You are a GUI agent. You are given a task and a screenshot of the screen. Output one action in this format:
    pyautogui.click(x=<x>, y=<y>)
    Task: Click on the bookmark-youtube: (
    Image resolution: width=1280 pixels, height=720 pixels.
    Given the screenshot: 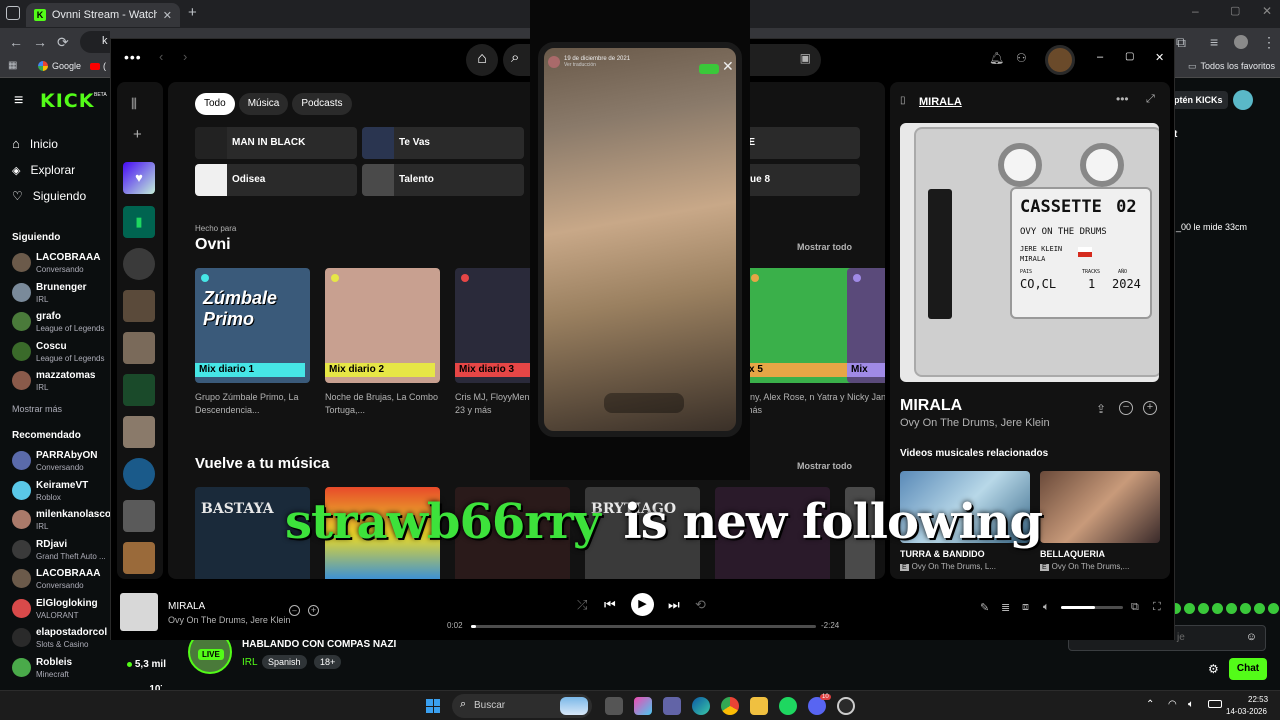 What is the action you would take?
    pyautogui.click(x=98, y=66)
    